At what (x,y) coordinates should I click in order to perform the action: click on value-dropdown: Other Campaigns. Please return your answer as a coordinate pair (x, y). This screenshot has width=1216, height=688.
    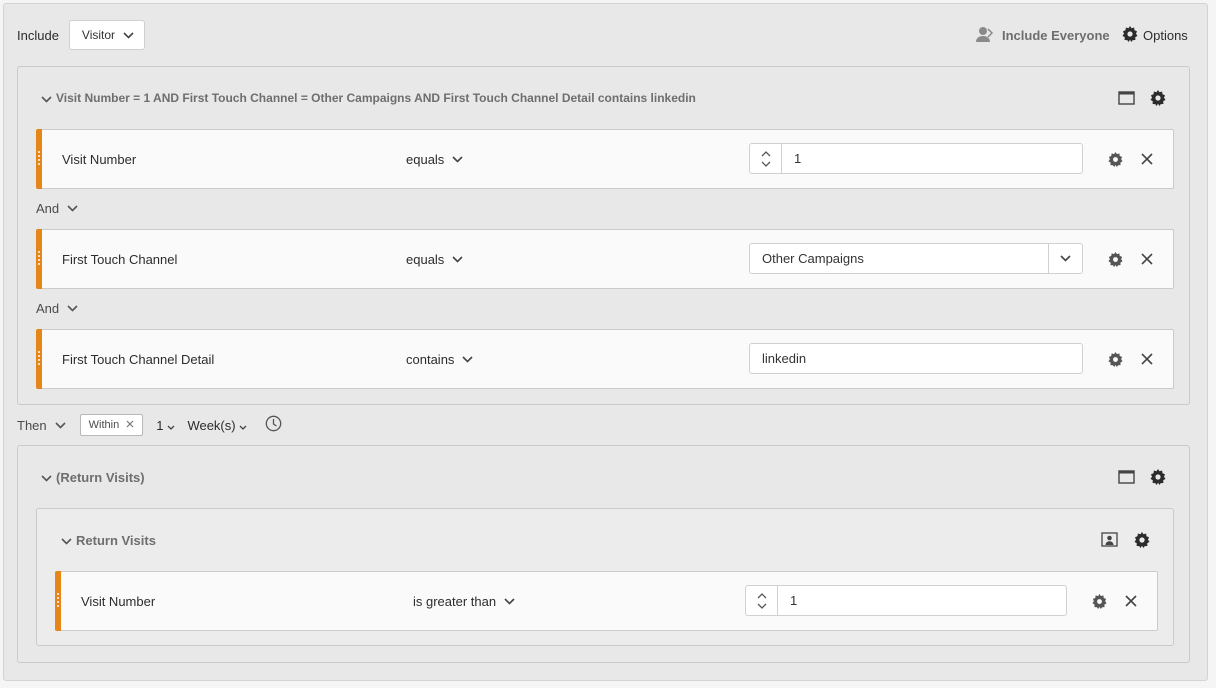
    Looking at the image, I should click on (916, 258).